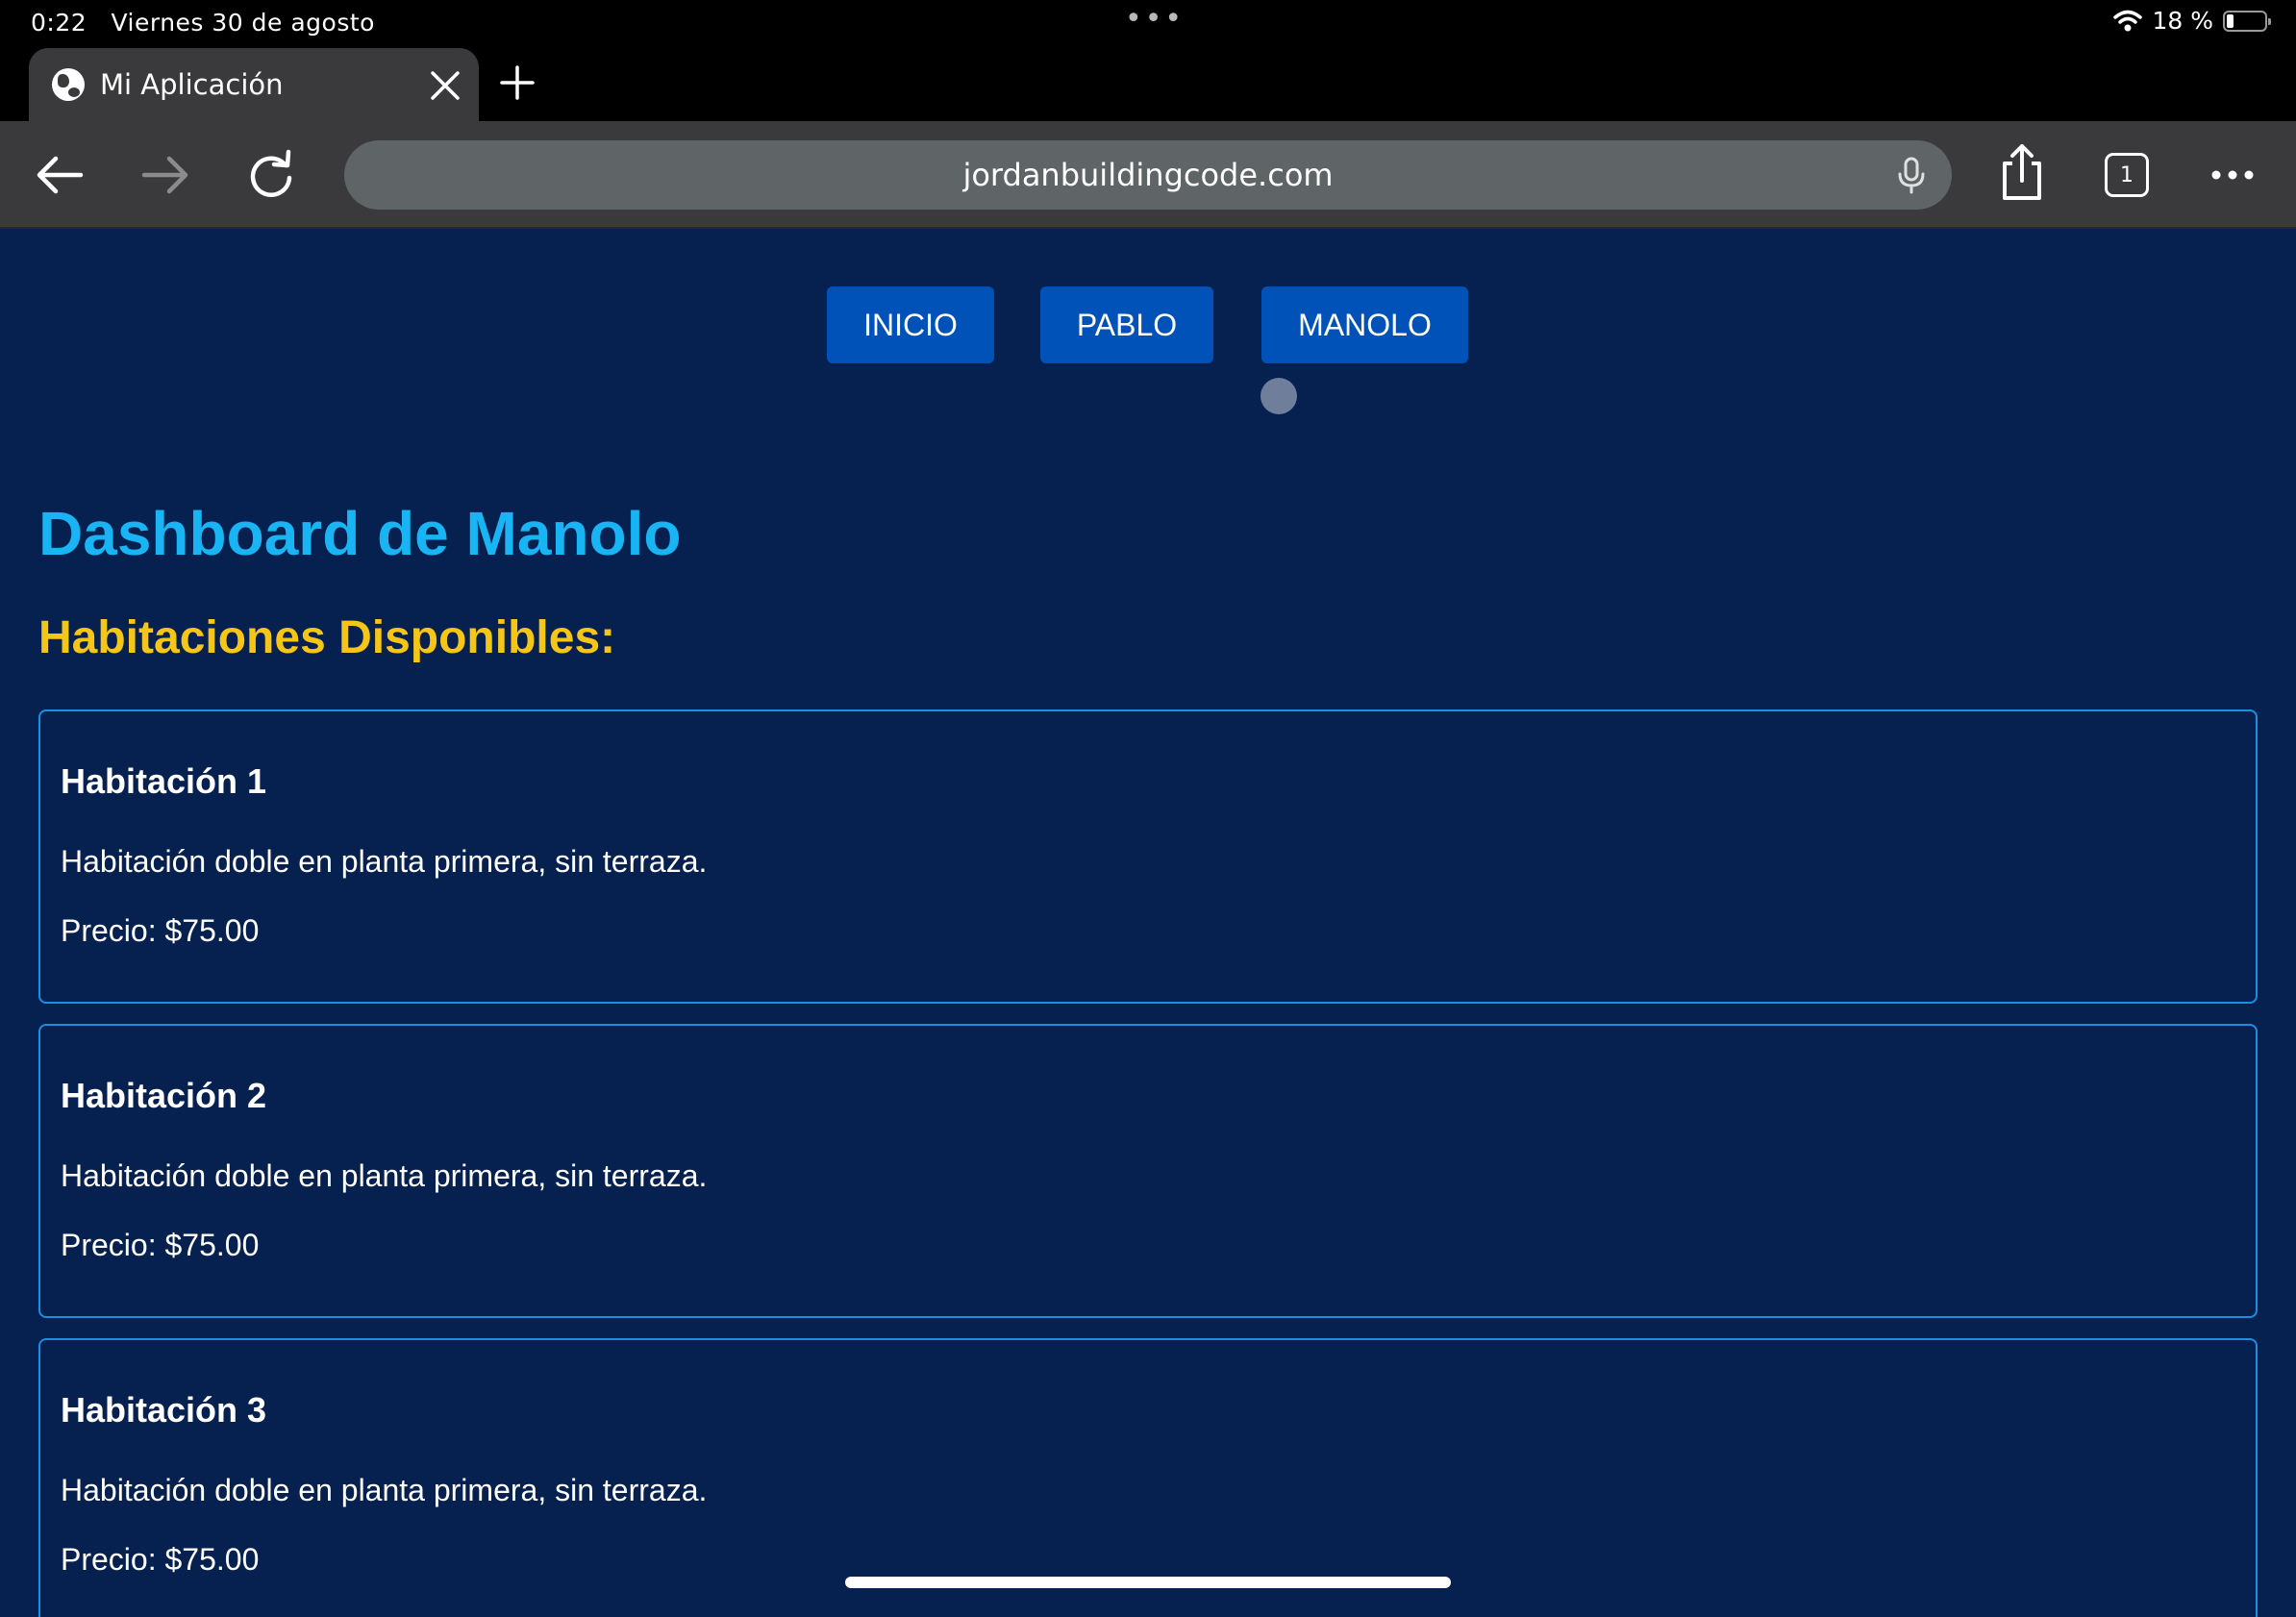 This screenshot has width=2296, height=1617. What do you see at coordinates (203, 23) in the screenshot?
I see `status-time-date: 0:22 Viernes 30 de agosto` at bounding box center [203, 23].